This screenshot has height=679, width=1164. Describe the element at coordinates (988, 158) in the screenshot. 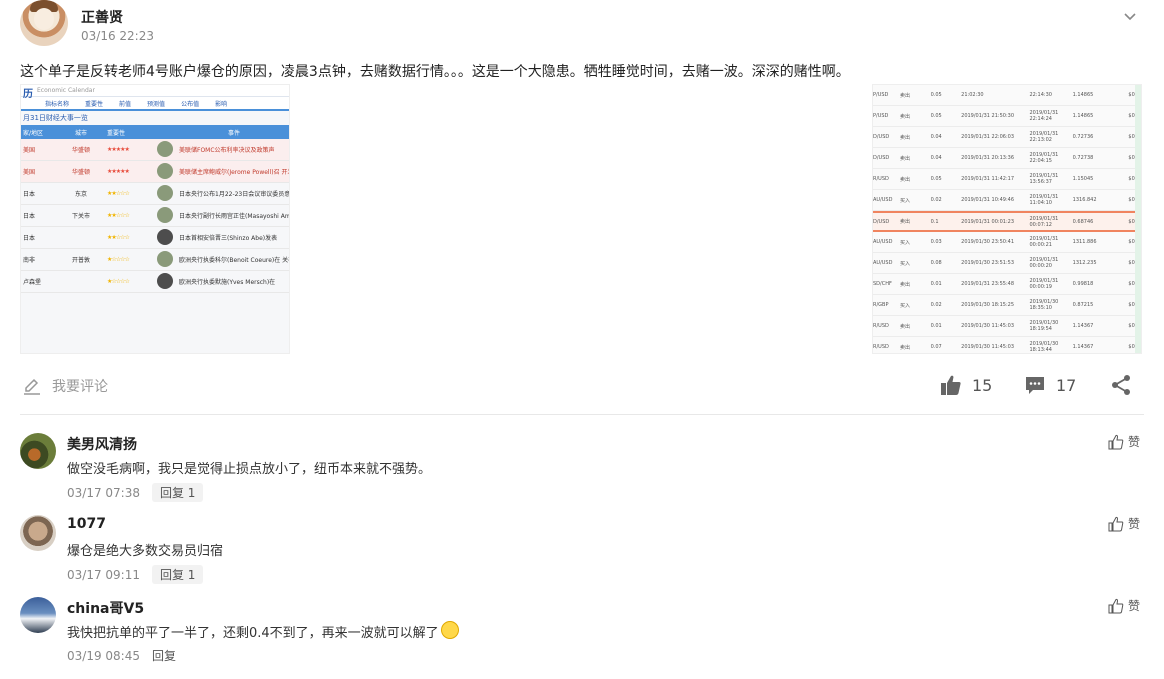

I see `trade-open-time: 2019/01/31 20:13:36` at that location.